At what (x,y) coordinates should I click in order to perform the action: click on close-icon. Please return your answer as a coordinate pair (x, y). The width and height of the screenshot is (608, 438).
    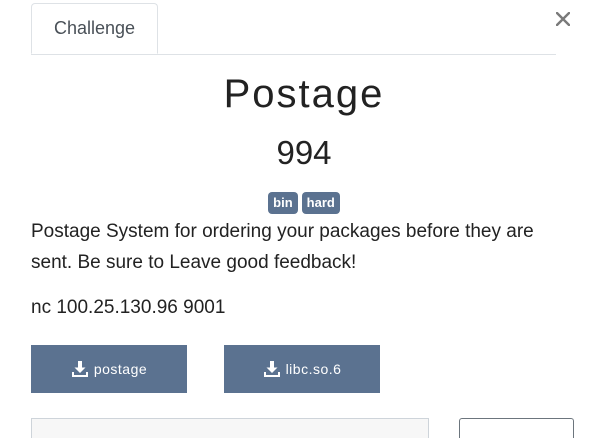
    Looking at the image, I should click on (563, 19).